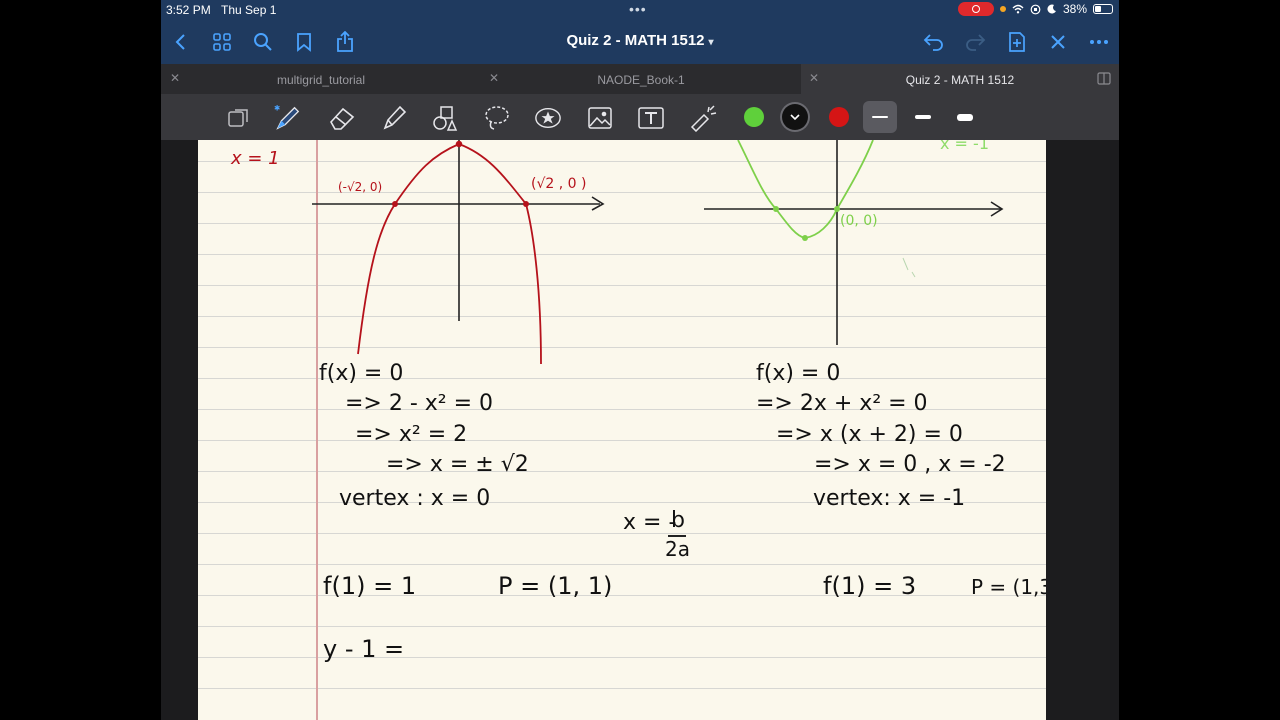 This screenshot has width=1280, height=720. Describe the element at coordinates (360, 187) in the screenshot. I see `left-root-label: (-√2, 0)` at that location.